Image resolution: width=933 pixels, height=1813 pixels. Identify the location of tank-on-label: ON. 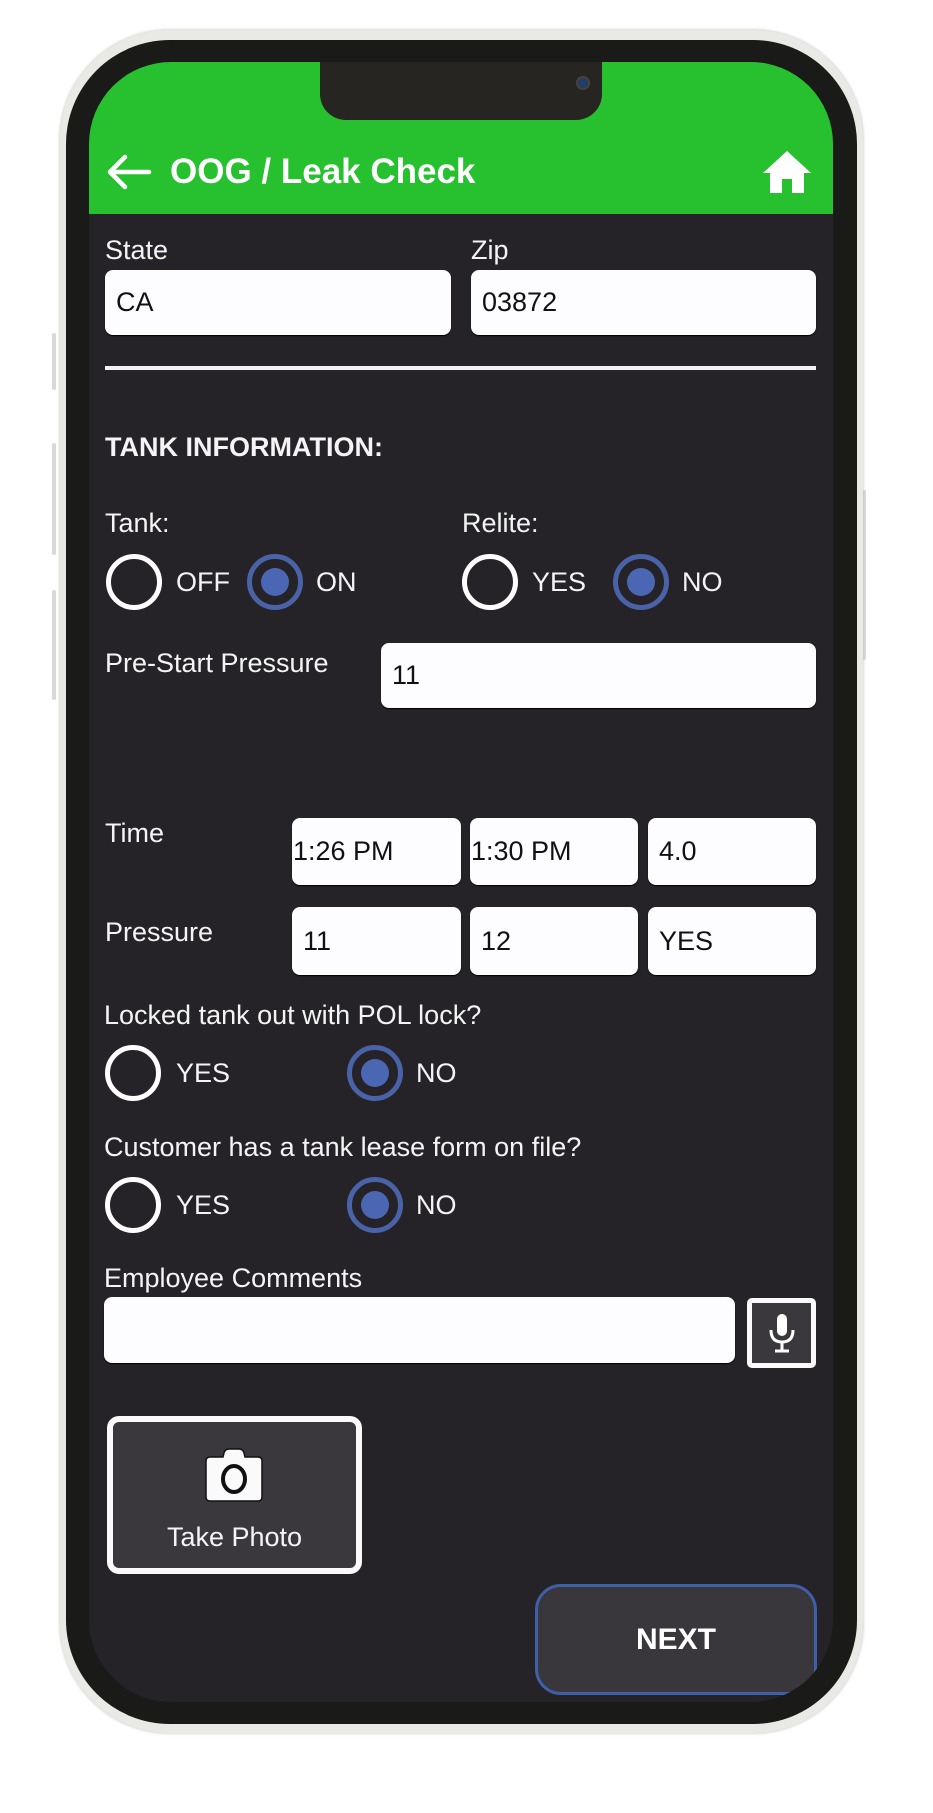
(336, 582).